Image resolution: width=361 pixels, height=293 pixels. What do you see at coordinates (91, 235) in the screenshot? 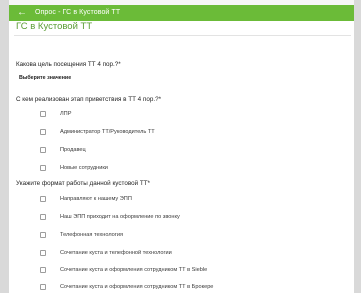
I see `option-label: Телефонная технология` at bounding box center [91, 235].